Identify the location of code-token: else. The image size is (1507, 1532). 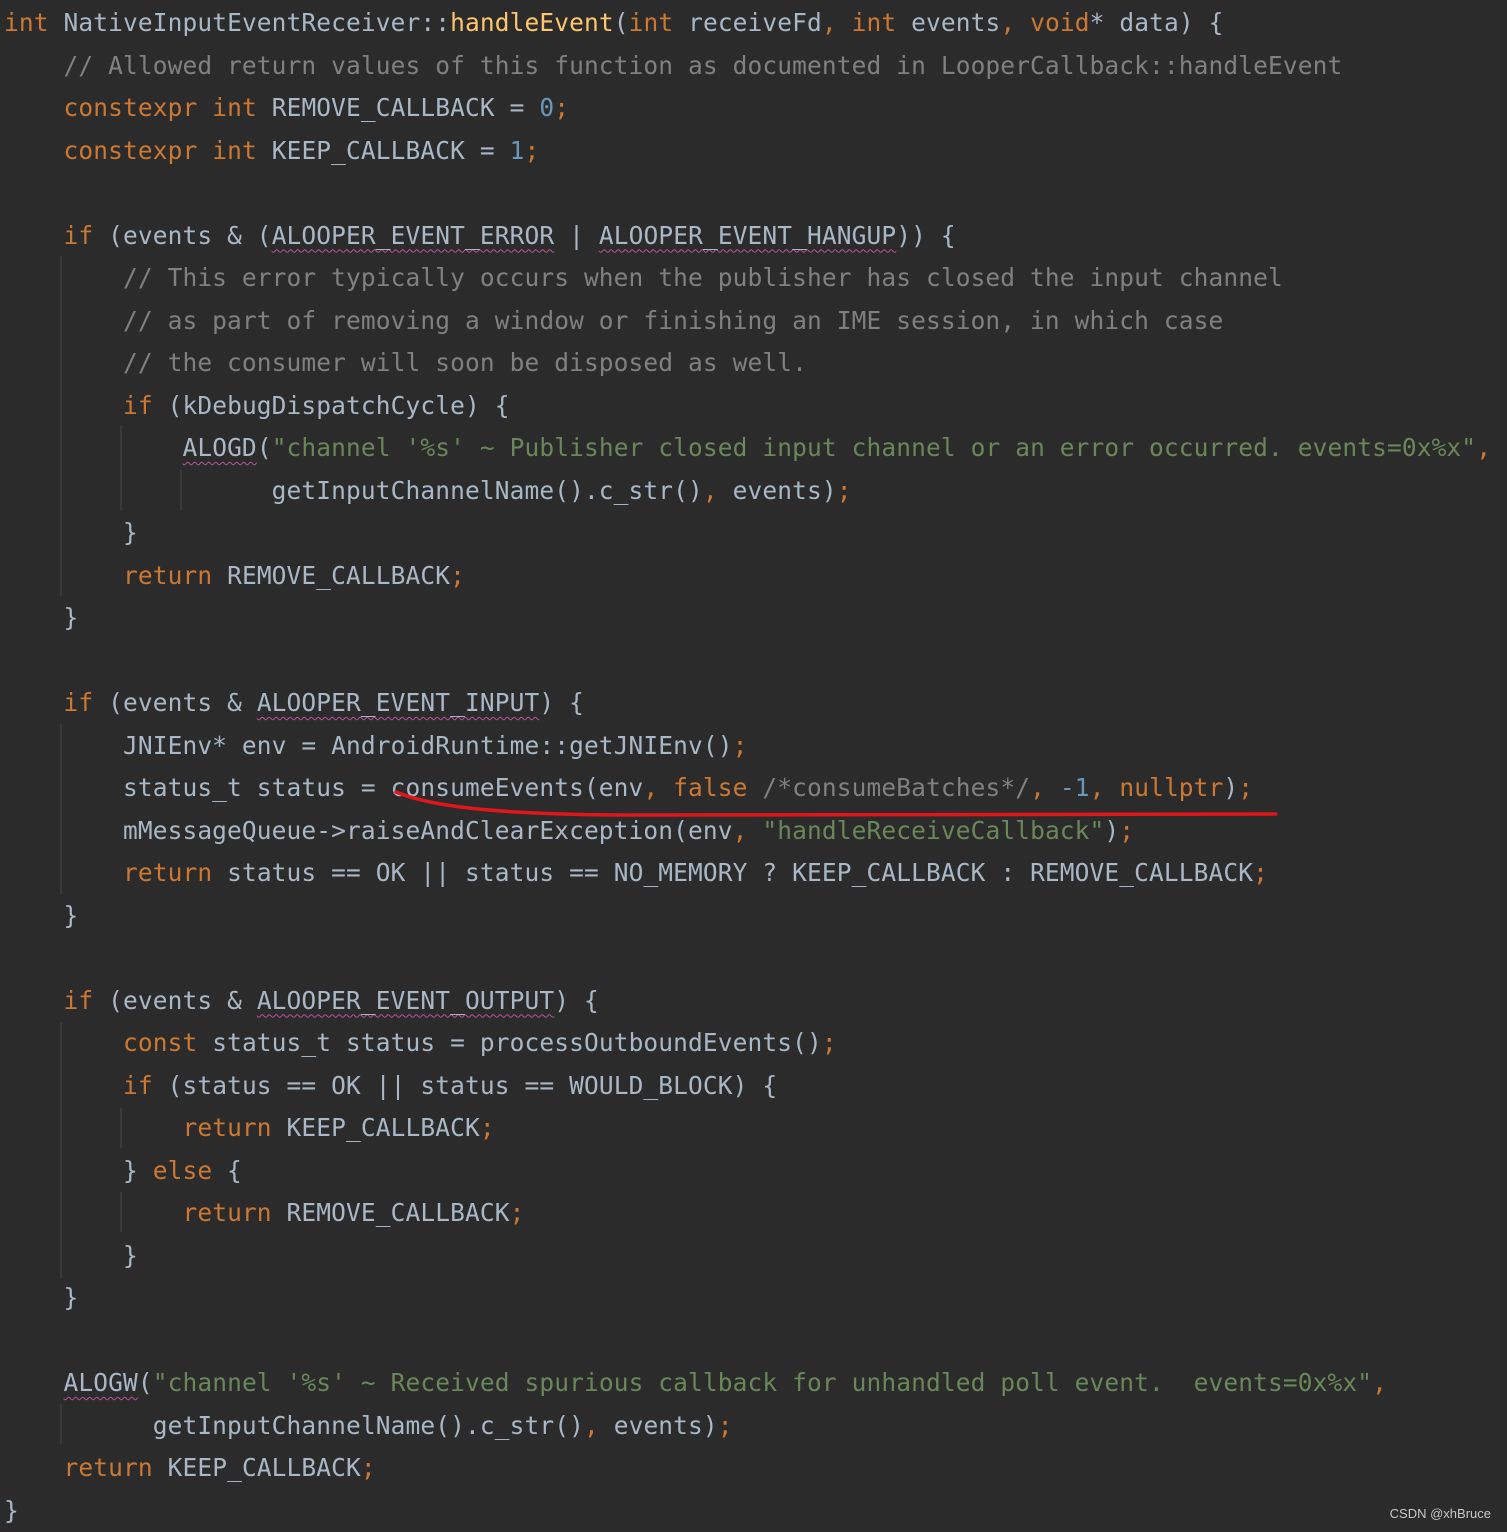
(182, 1170).